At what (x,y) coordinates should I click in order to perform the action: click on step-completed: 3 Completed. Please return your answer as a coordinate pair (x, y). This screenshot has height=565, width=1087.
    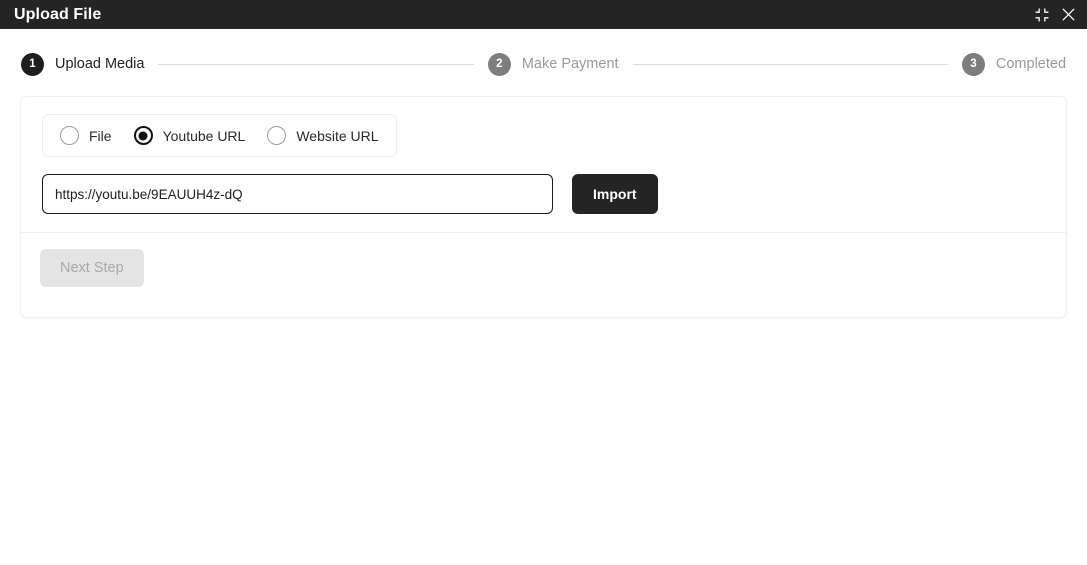
    Looking at the image, I should click on (1014, 64).